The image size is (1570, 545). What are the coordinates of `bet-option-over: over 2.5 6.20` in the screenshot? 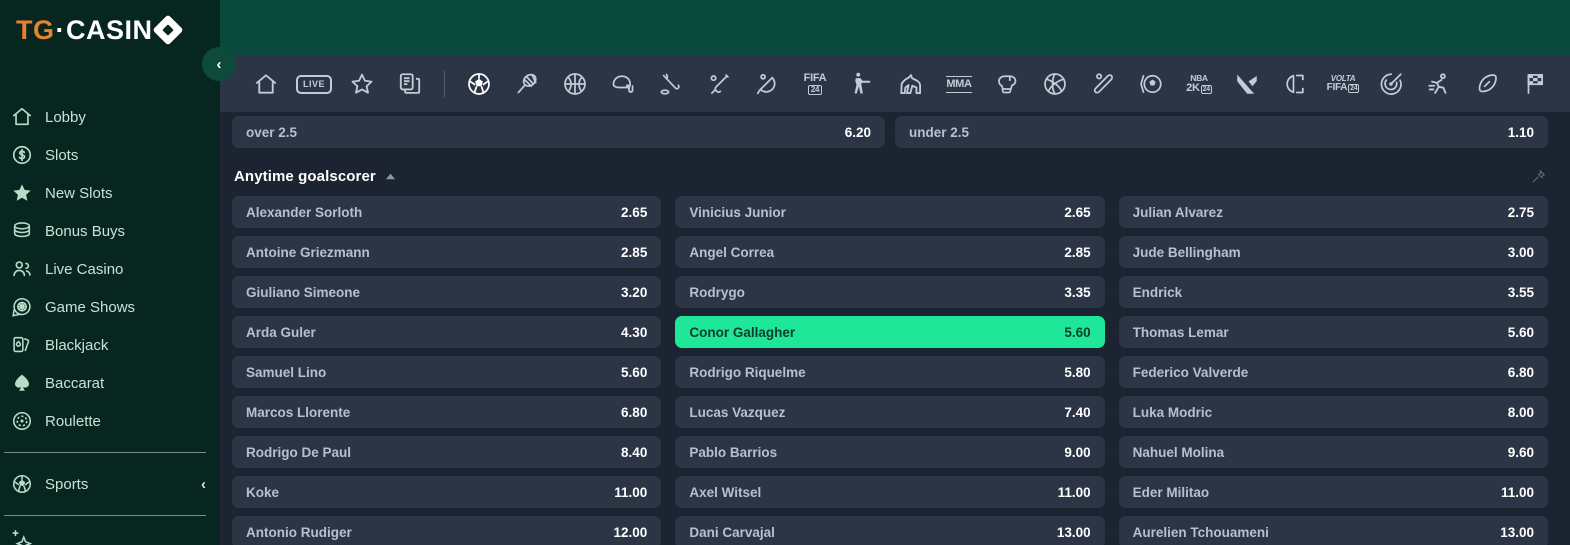 It's located at (558, 132).